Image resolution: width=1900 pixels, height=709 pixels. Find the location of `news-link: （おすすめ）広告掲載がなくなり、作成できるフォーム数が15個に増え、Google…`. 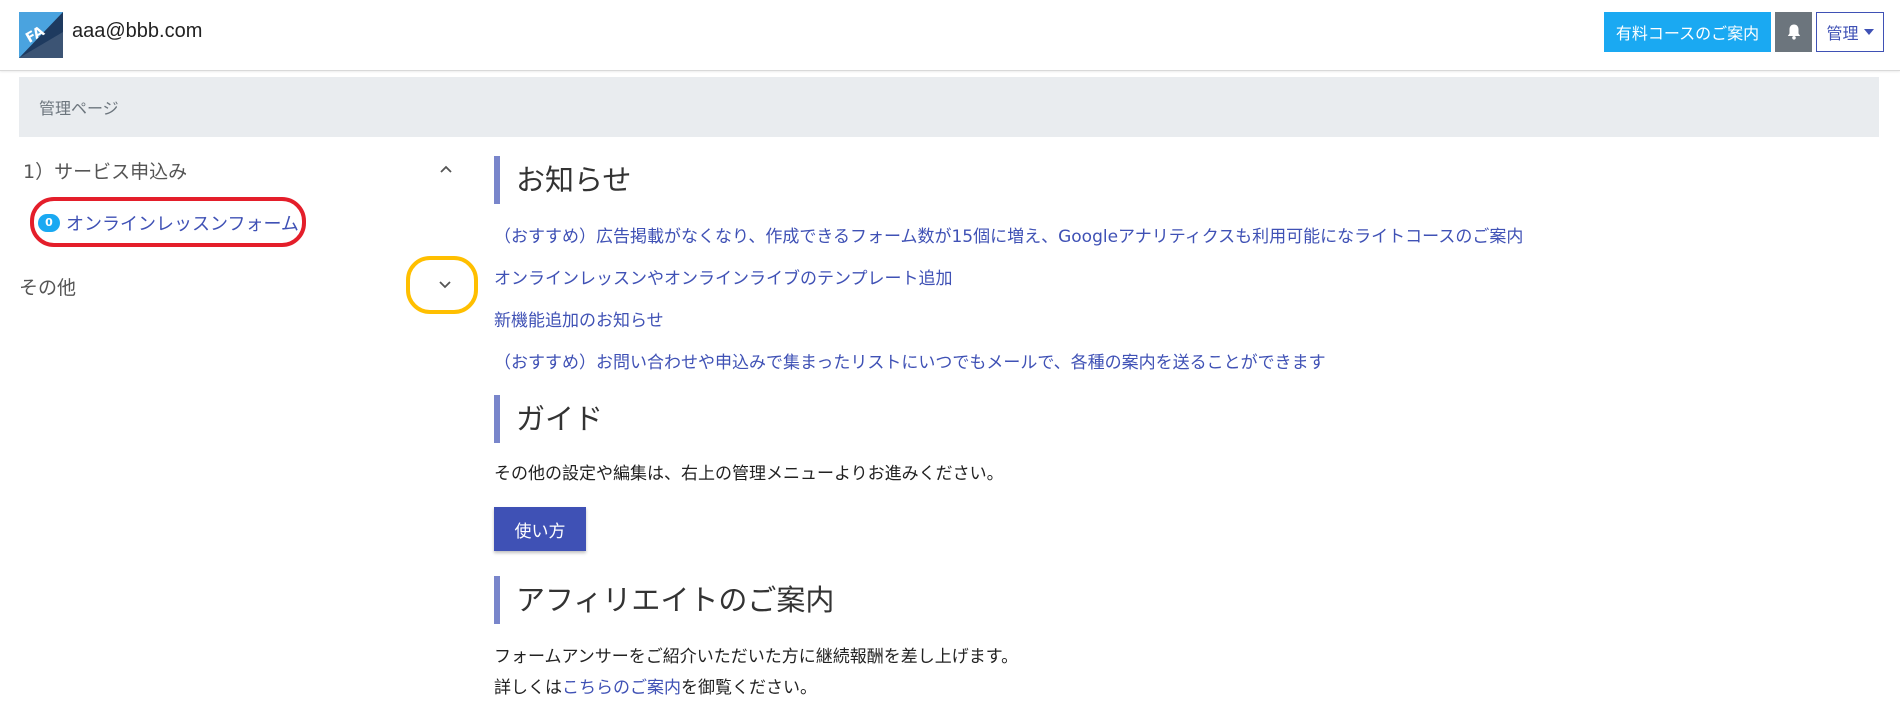

news-link: （おすすめ）広告掲載がなくなり、作成できるフォーム数が15個に増え、Google… is located at coordinates (1008, 234).